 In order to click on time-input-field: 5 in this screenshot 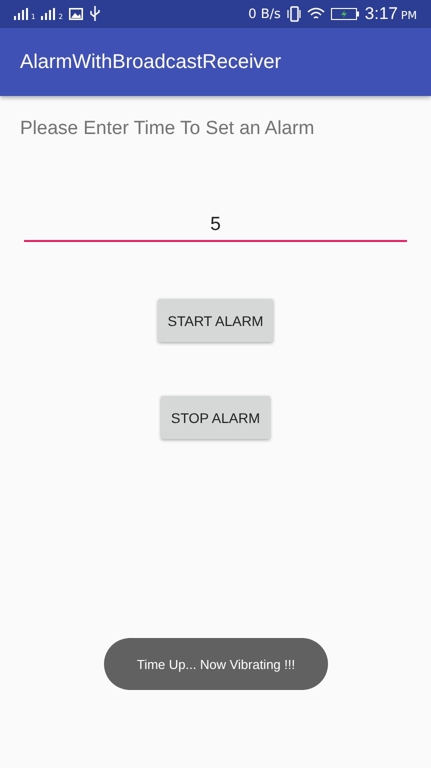, I will do `click(215, 226)`.